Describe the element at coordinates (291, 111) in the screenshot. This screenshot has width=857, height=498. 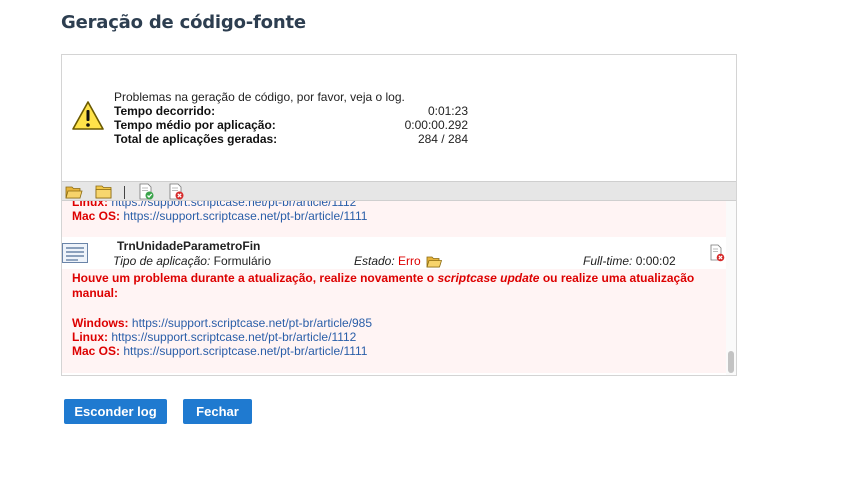
I see `stat-elapsed-time: Tempo decorrido: 0:01:23` at that location.